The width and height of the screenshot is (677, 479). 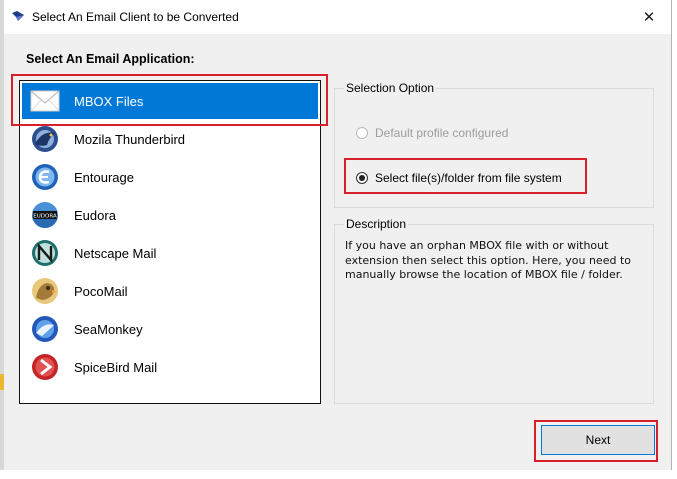 I want to click on list-item-eudora: EUDORA Eudora, so click(x=170, y=215).